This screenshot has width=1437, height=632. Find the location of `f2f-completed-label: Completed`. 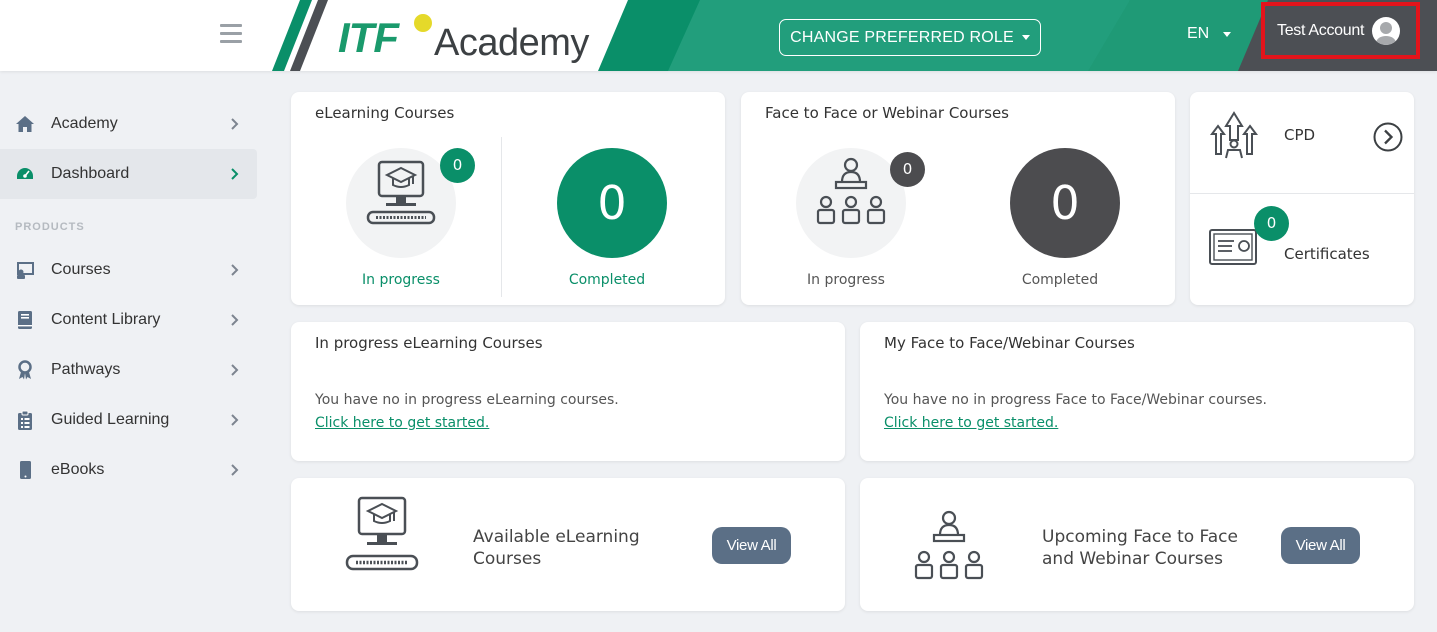

f2f-completed-label: Completed is located at coordinates (1060, 280).